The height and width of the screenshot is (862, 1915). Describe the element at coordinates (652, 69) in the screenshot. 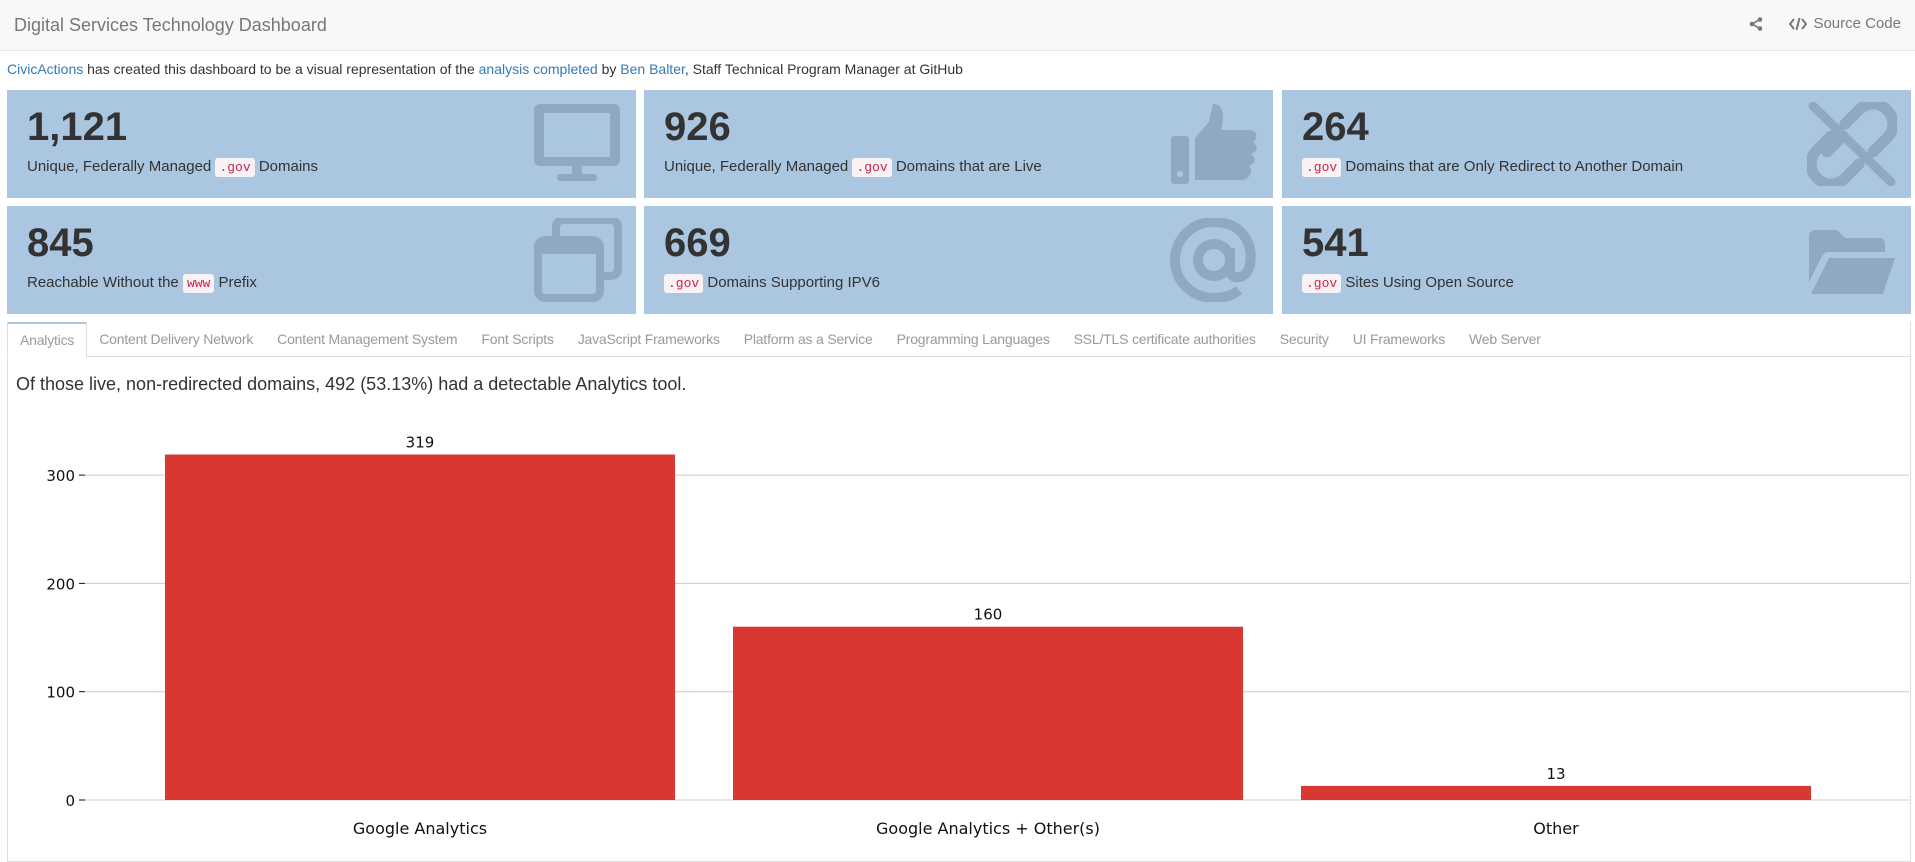

I see `author-link: Ben Balter` at that location.